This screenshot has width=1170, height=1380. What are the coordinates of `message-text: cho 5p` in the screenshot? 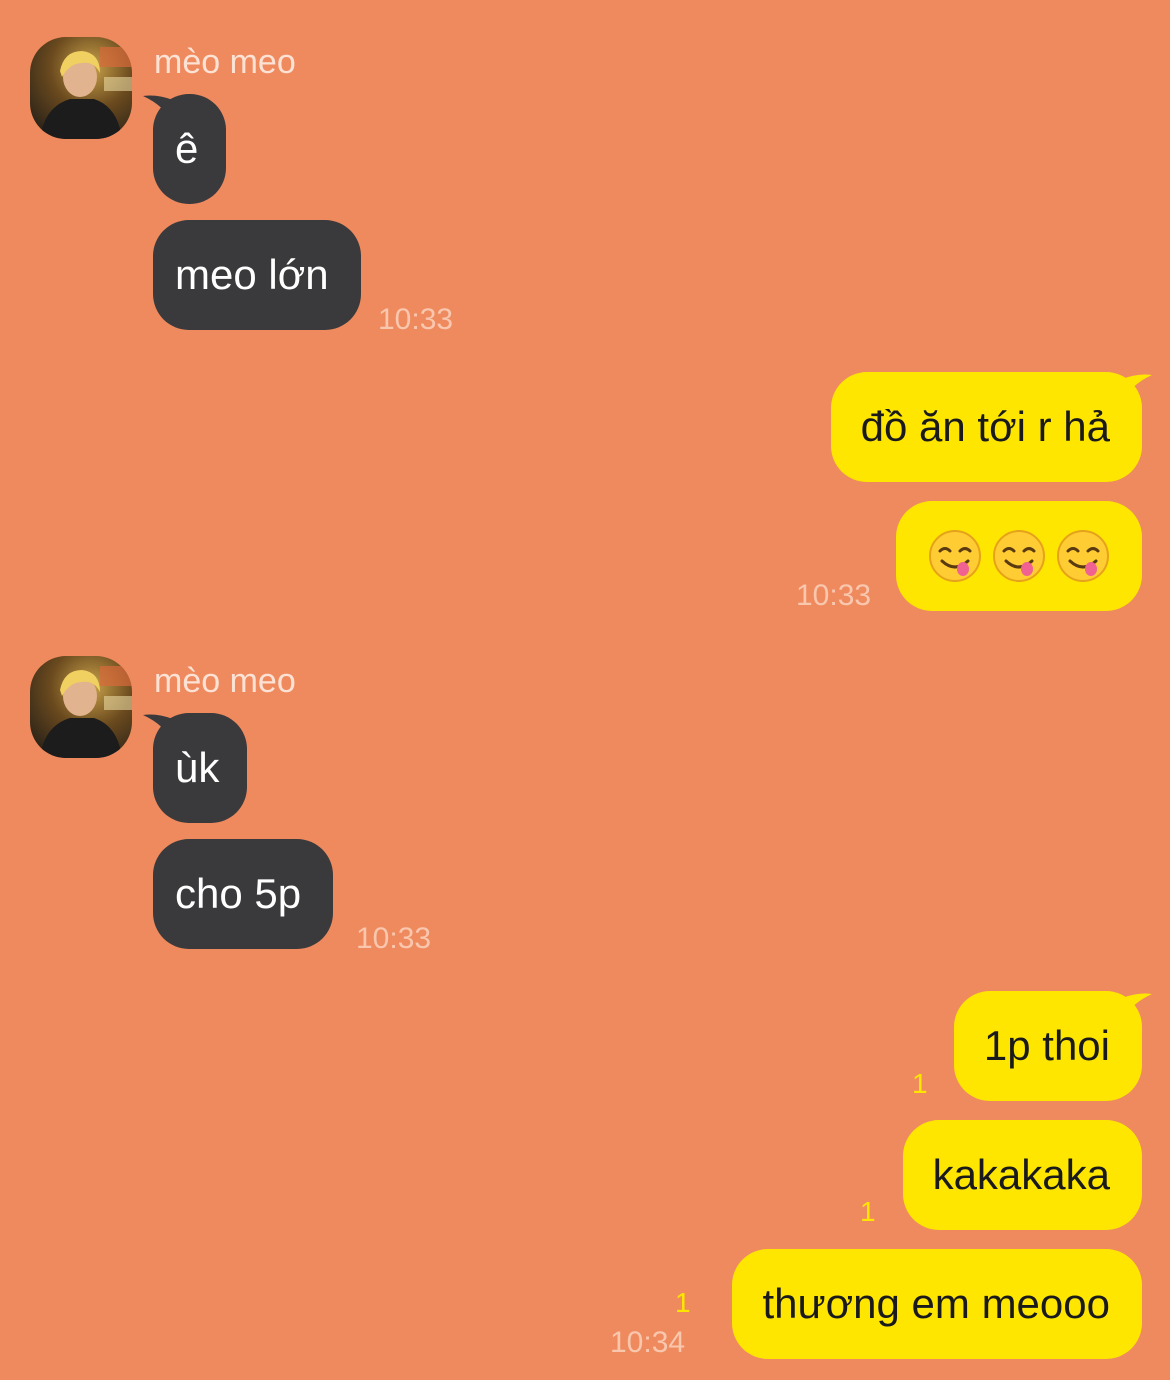 It's located at (238, 893).